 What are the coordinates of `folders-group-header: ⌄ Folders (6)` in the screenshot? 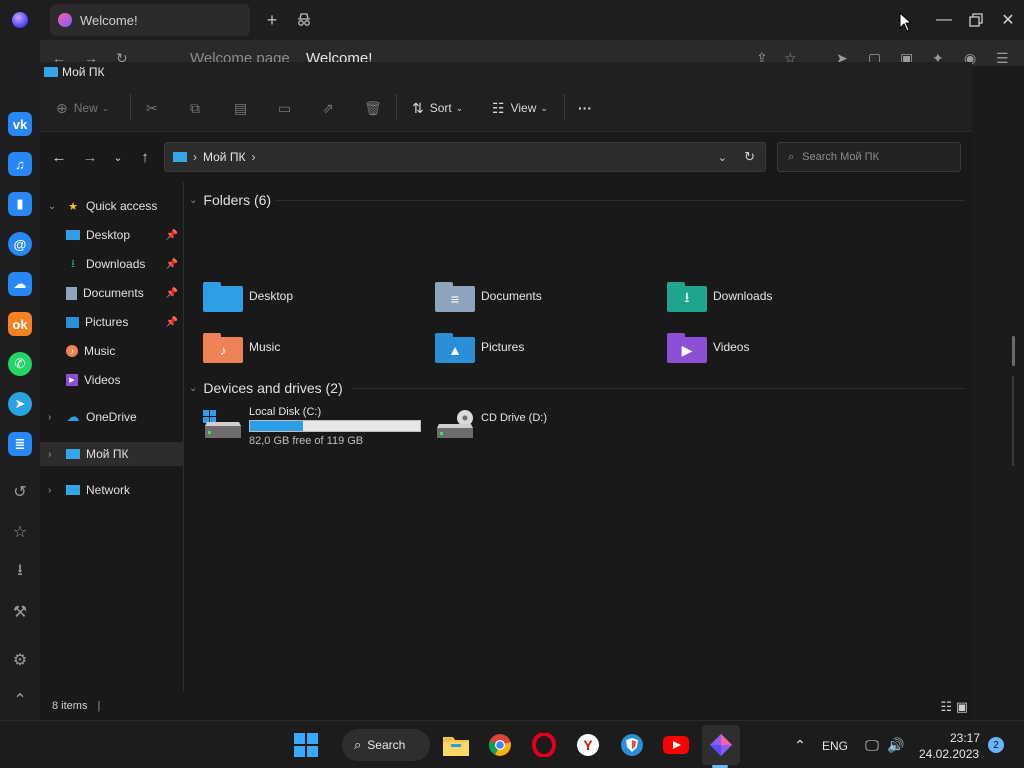 It's located at (230, 200).